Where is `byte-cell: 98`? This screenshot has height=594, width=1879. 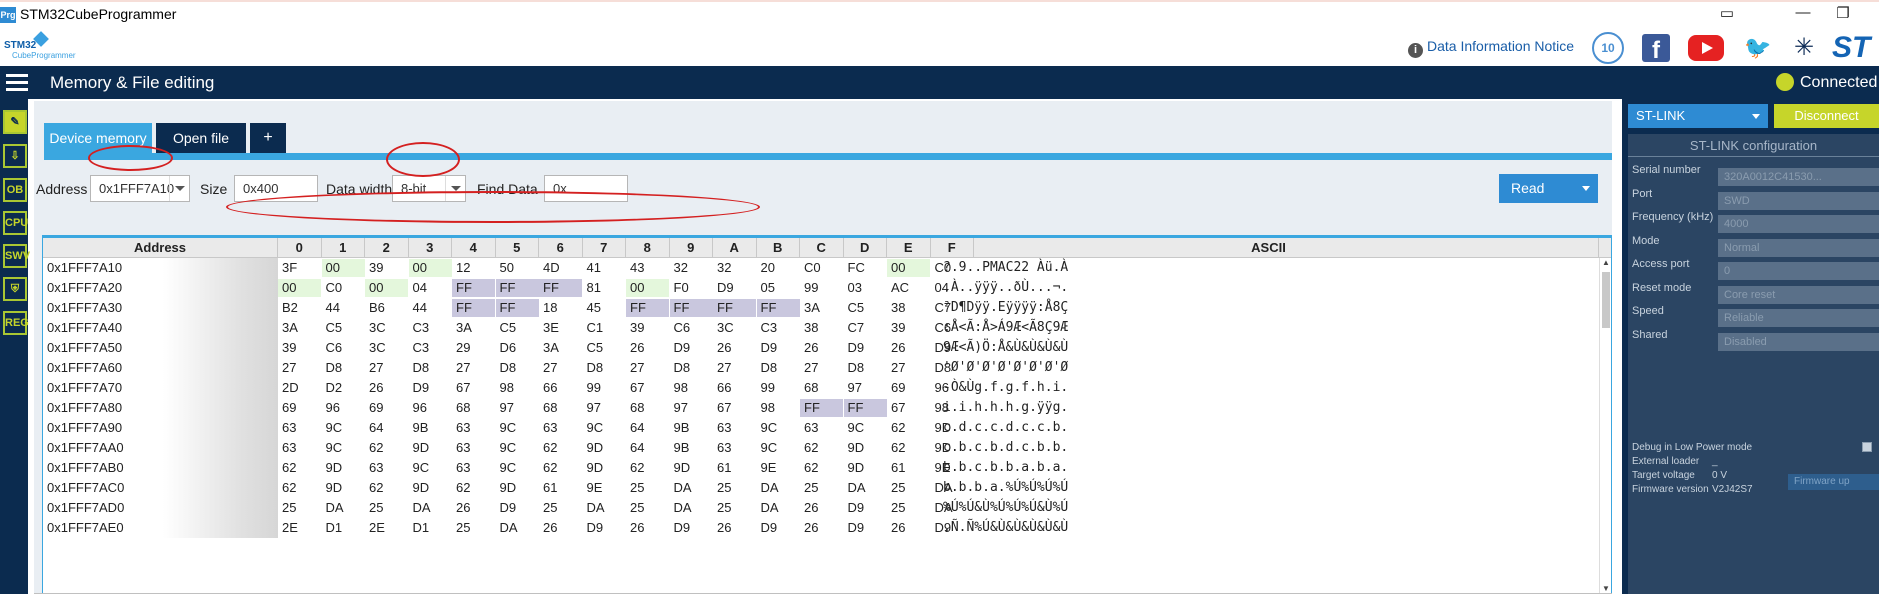 byte-cell: 98 is located at coordinates (691, 388).